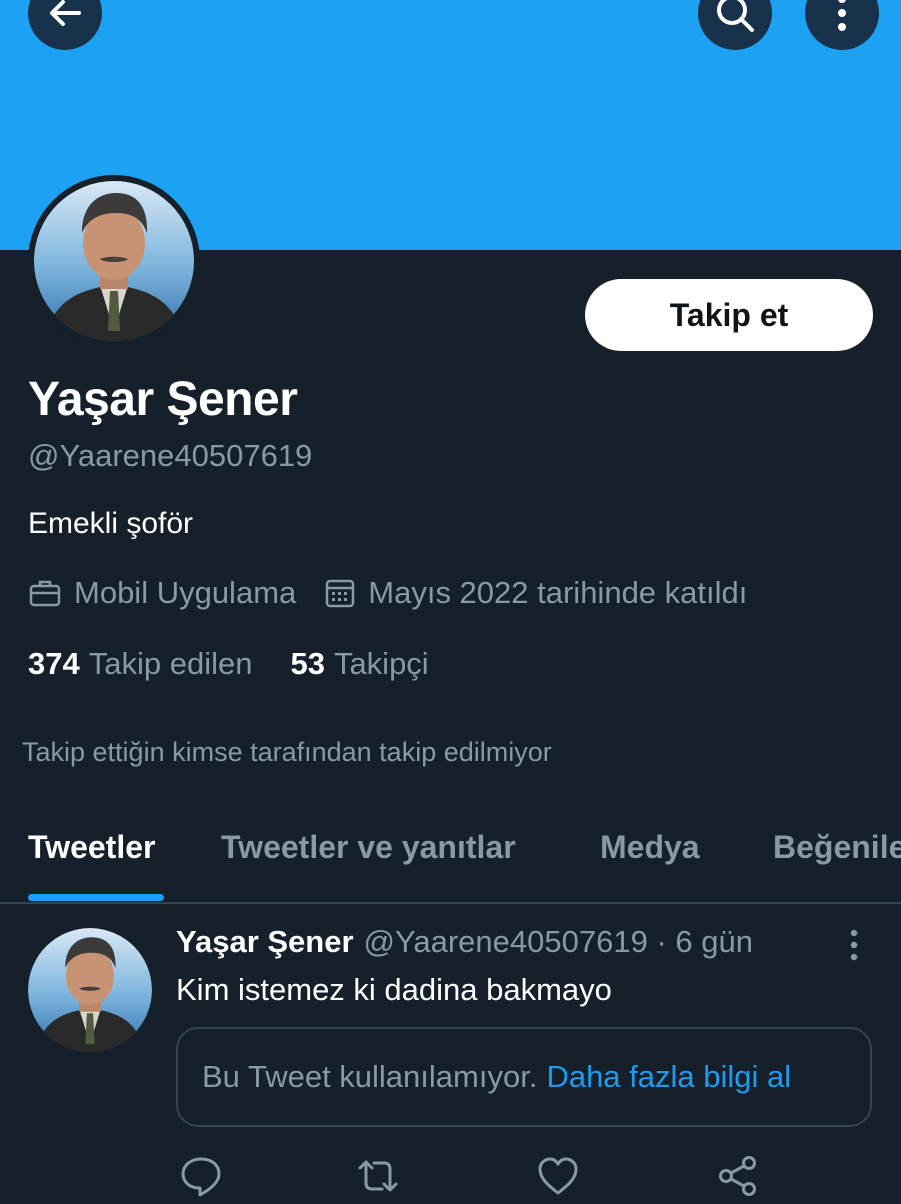 This screenshot has width=901, height=1204. Describe the element at coordinates (729, 315) in the screenshot. I see `follow-button: Takip et` at that location.